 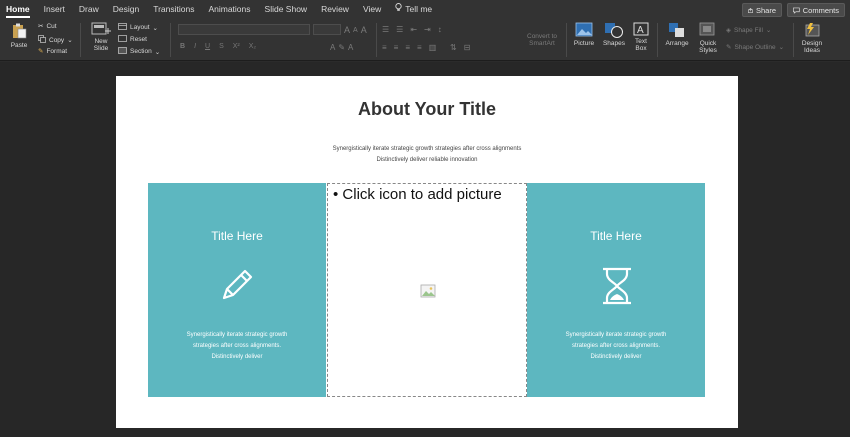 I want to click on clipboard-icon, so click(x=20, y=31).